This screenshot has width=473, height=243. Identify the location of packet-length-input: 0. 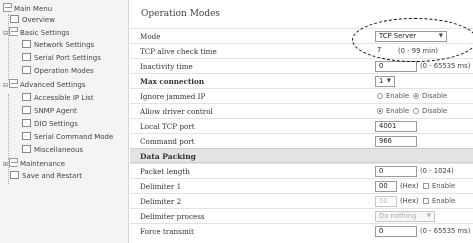
(396, 171).